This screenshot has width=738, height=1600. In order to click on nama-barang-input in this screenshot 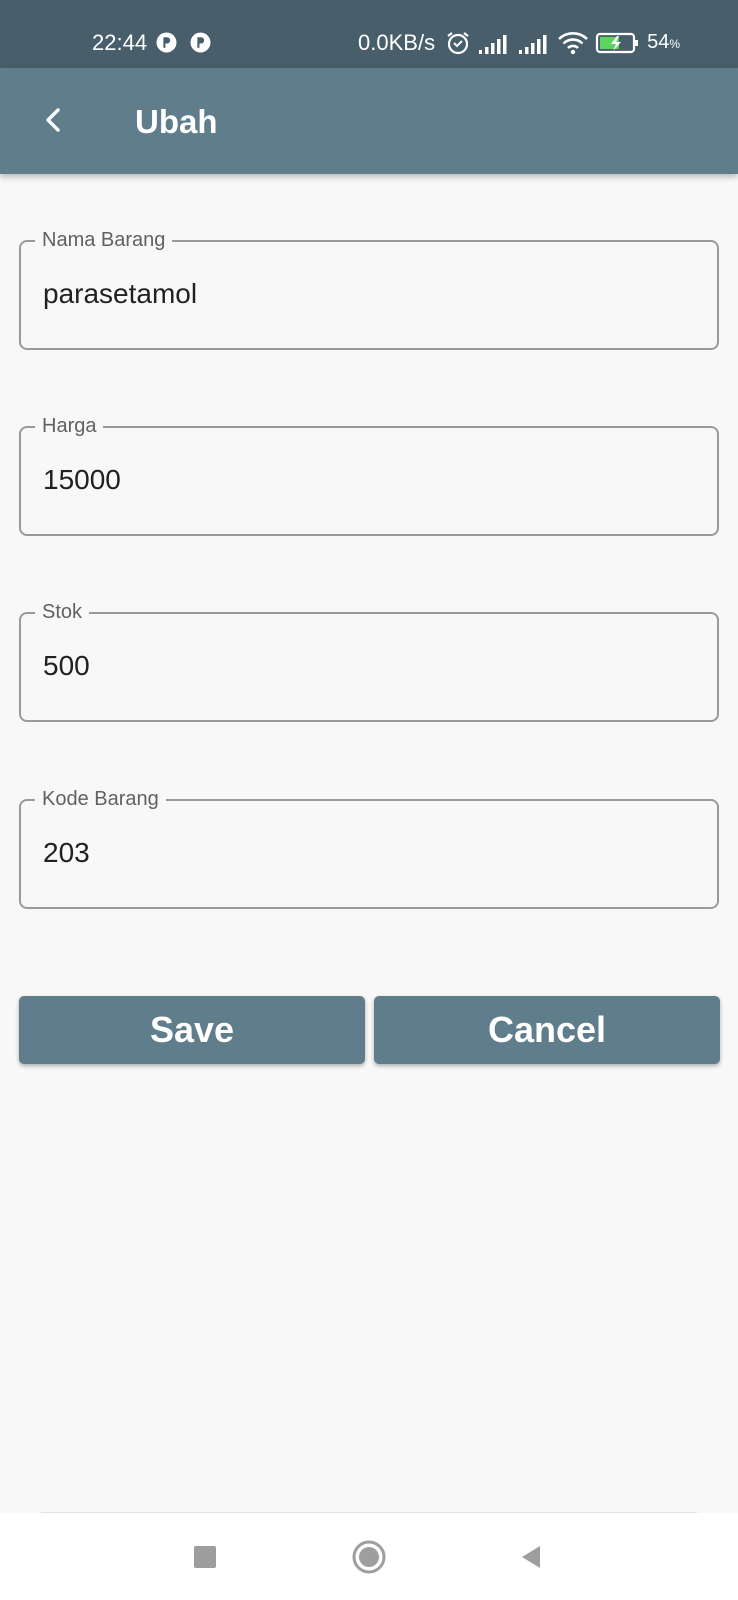, I will do `click(369, 294)`.